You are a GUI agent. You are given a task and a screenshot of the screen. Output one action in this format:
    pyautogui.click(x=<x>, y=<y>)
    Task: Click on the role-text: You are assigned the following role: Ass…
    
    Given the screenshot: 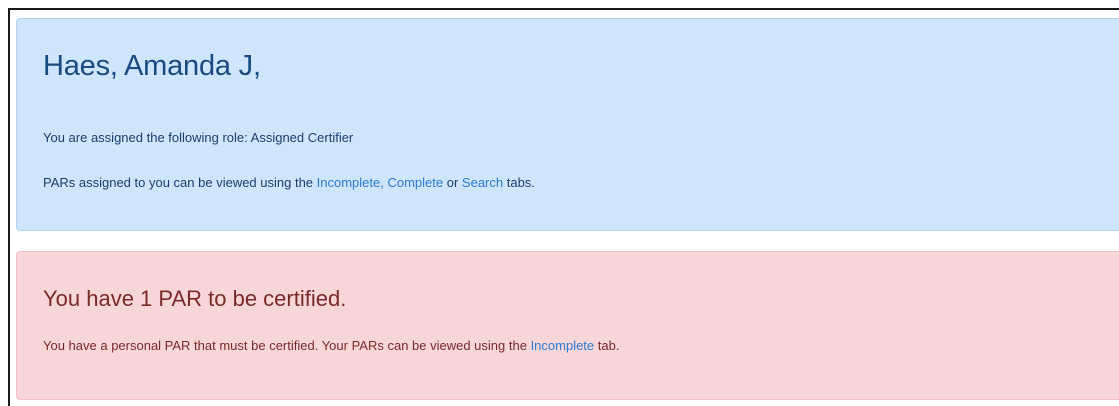 What is the action you would take?
    pyautogui.click(x=198, y=137)
    